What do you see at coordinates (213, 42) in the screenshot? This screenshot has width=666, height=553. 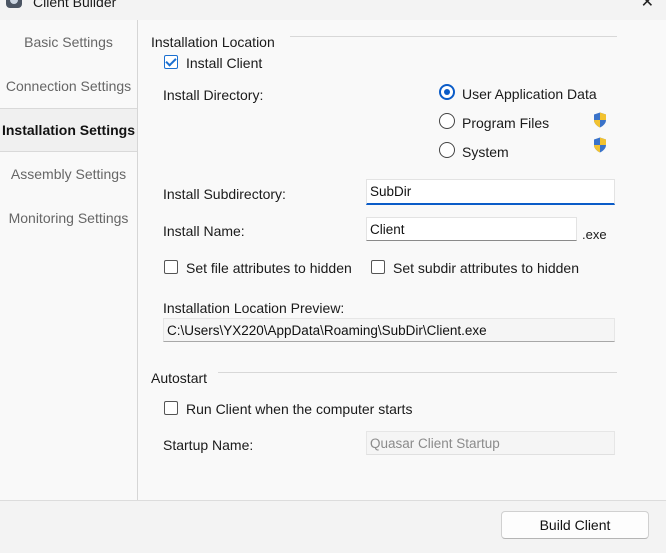 I see `installation-location-group-title: Installation Location` at bounding box center [213, 42].